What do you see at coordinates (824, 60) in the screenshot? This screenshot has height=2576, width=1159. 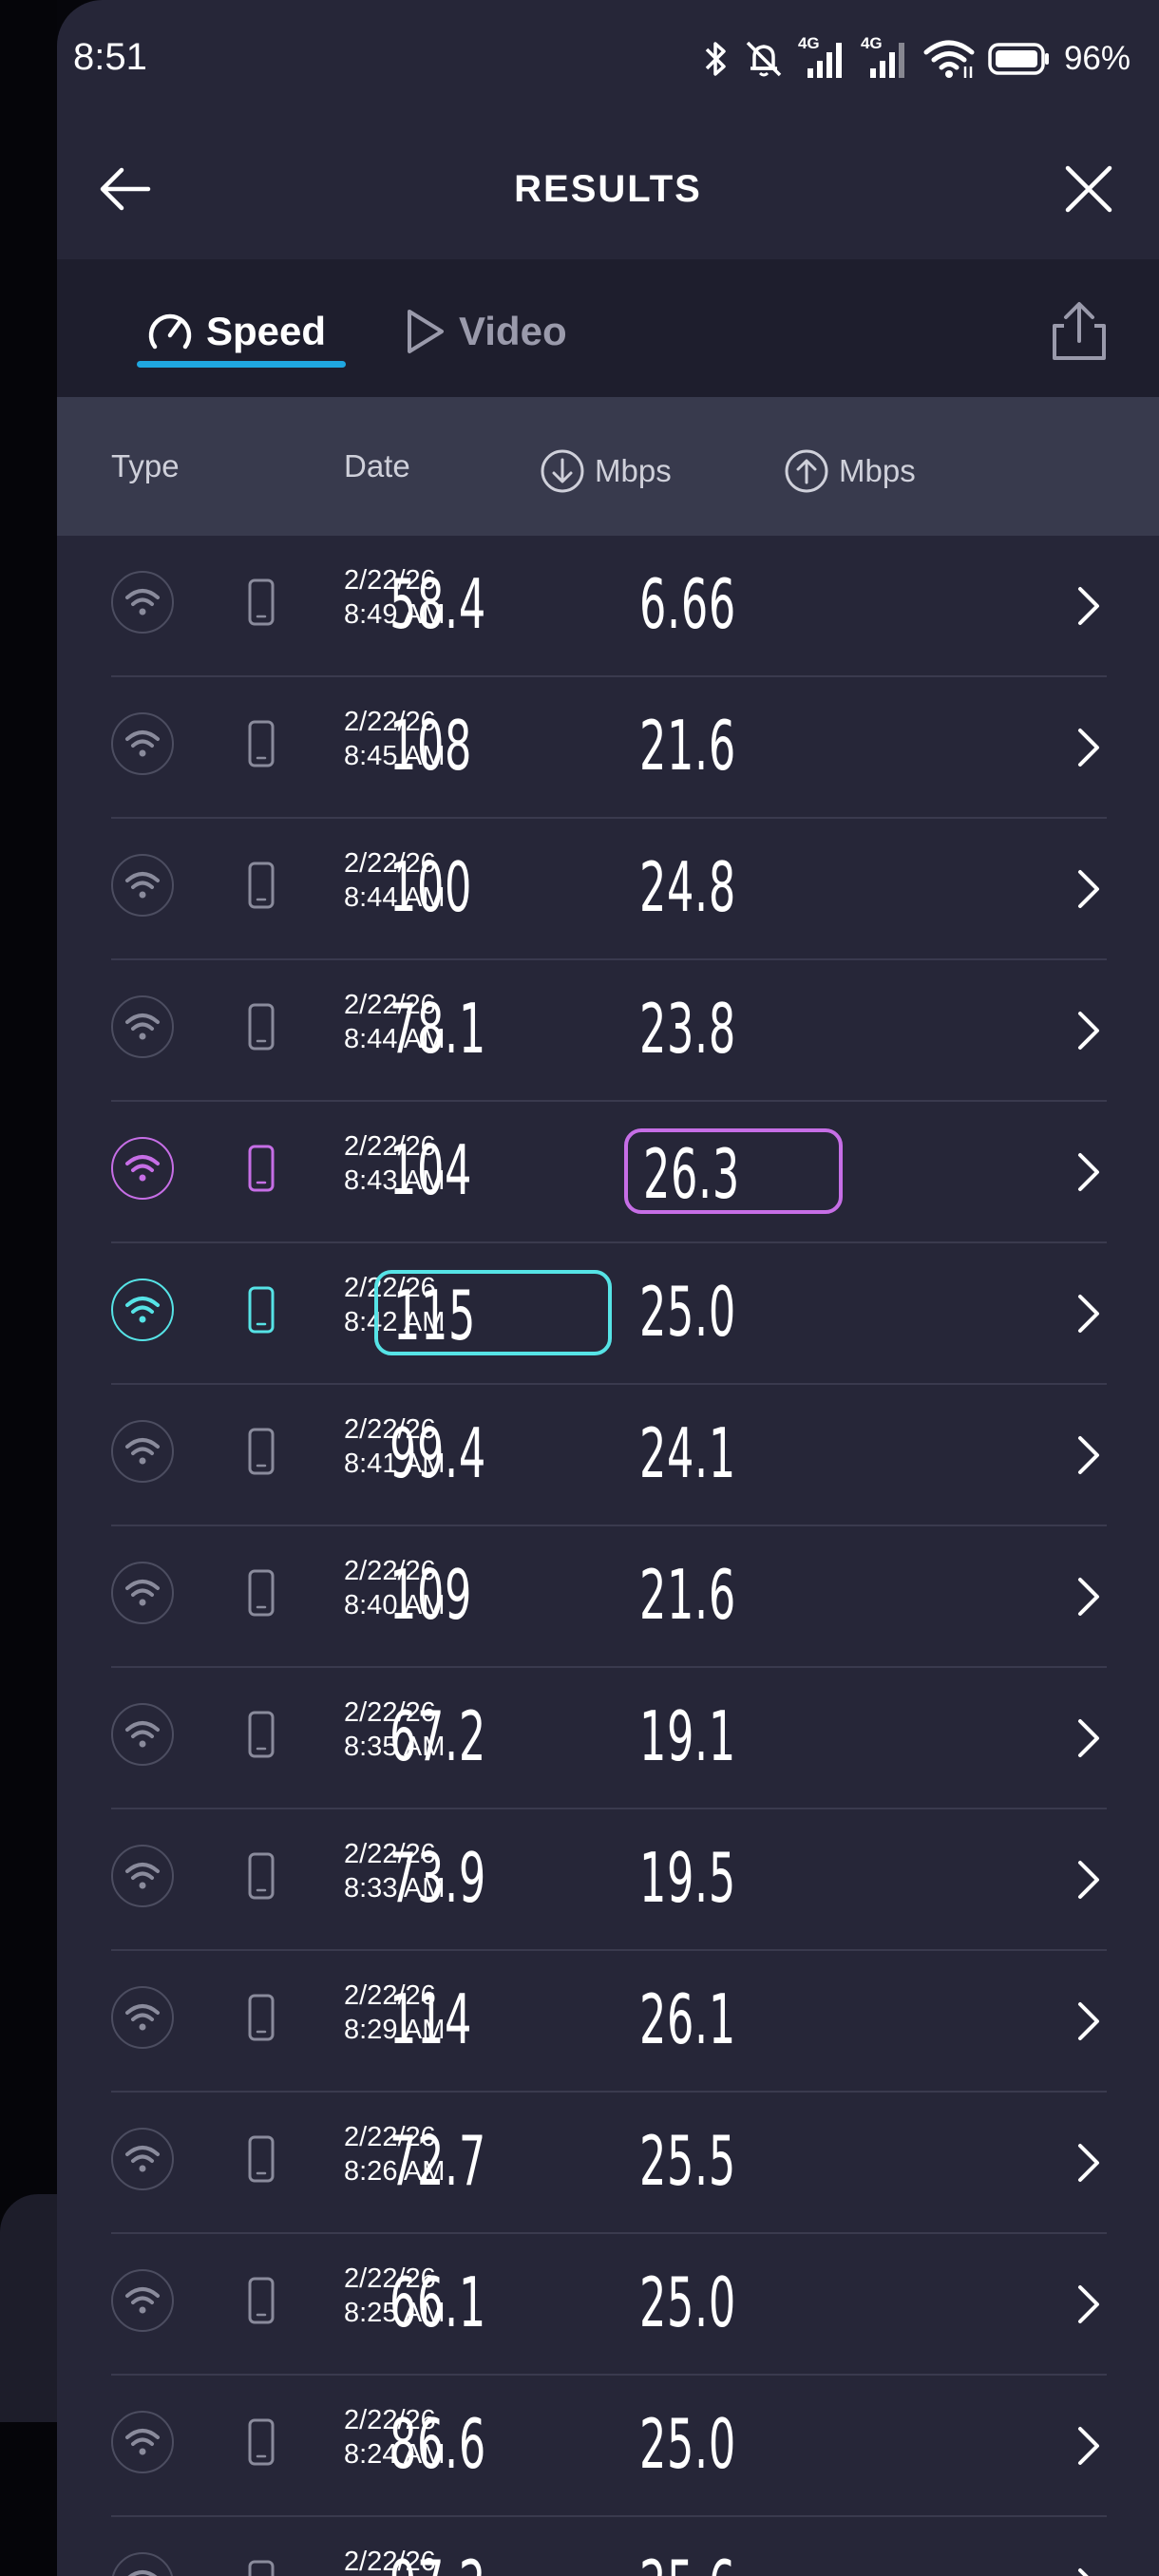 I see `signal-icon` at bounding box center [824, 60].